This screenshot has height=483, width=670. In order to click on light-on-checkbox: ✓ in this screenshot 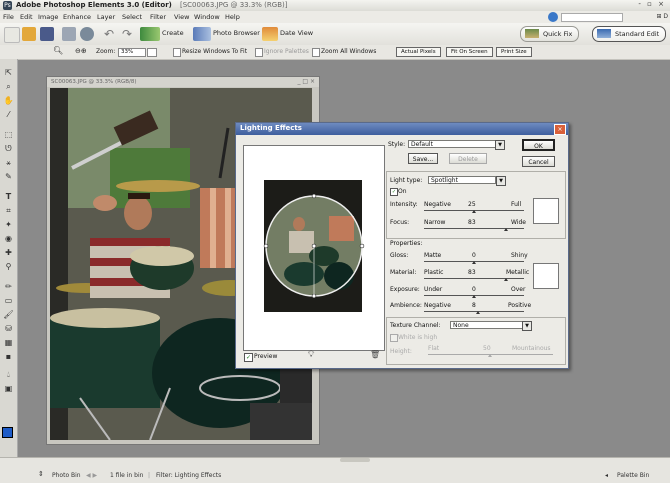, I will do `click(394, 192)`.